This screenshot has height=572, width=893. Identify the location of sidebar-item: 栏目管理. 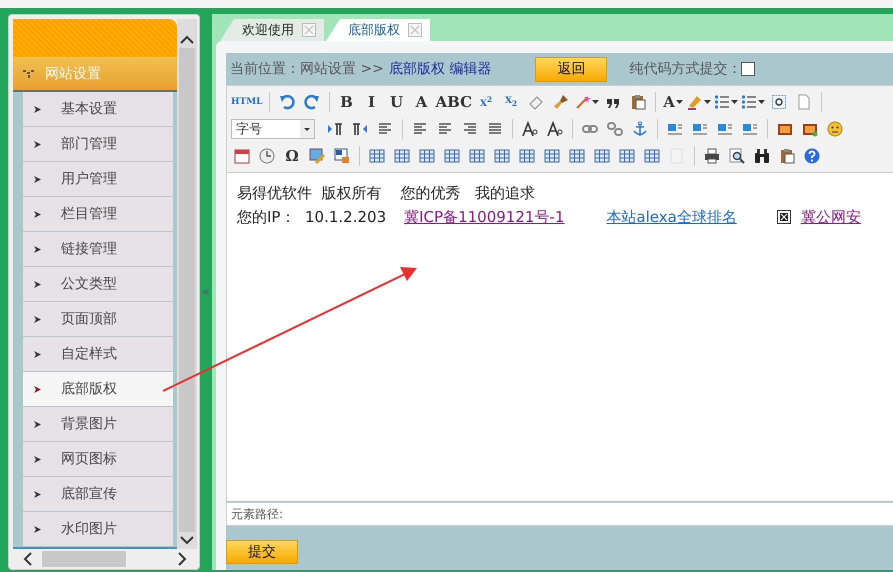
(98, 214).